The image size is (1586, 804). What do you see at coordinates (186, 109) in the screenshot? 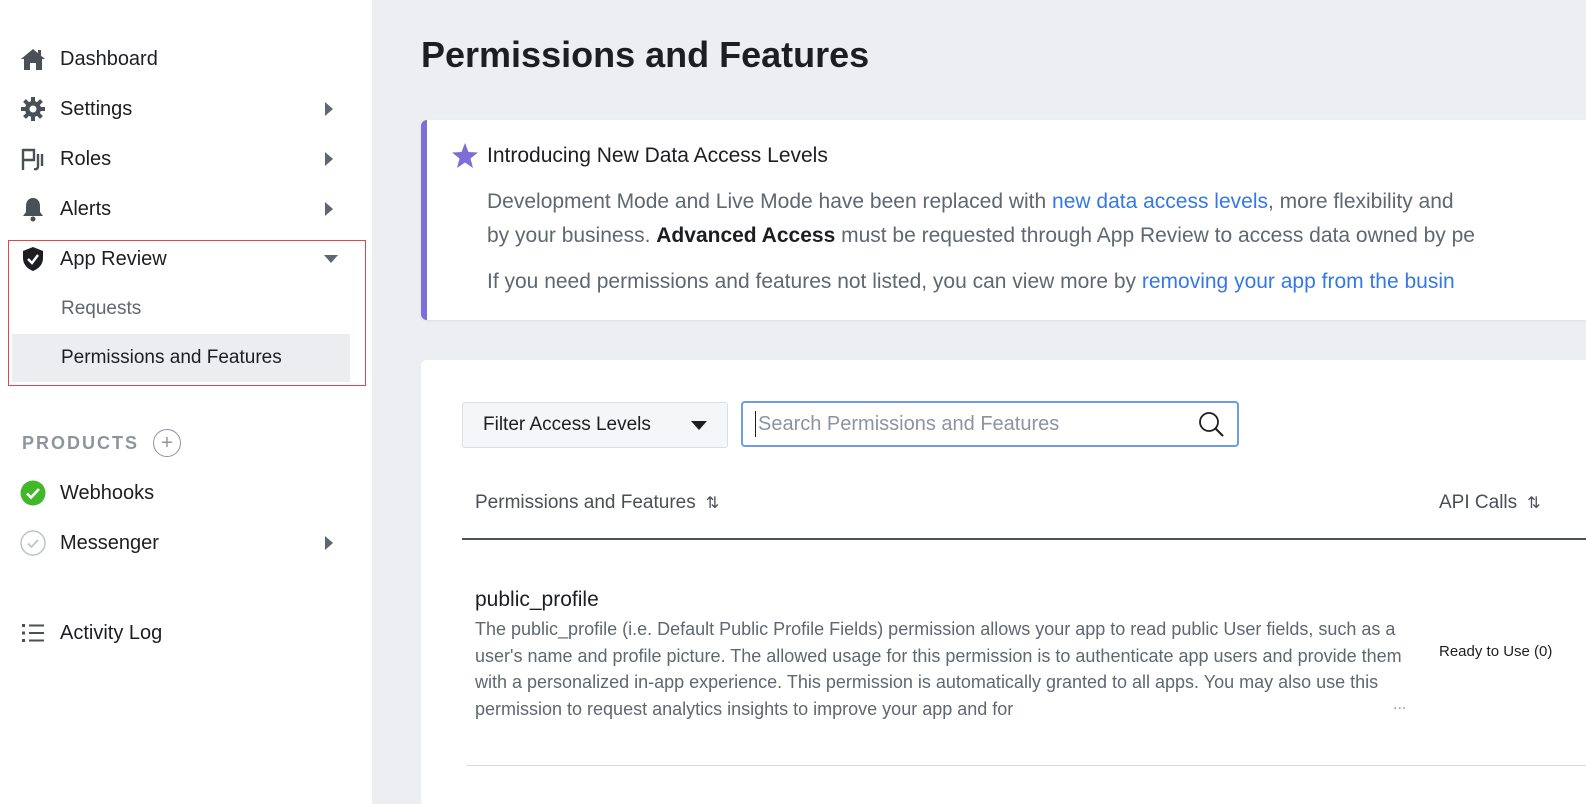
I see `sidebar-item-settings: Settings` at bounding box center [186, 109].